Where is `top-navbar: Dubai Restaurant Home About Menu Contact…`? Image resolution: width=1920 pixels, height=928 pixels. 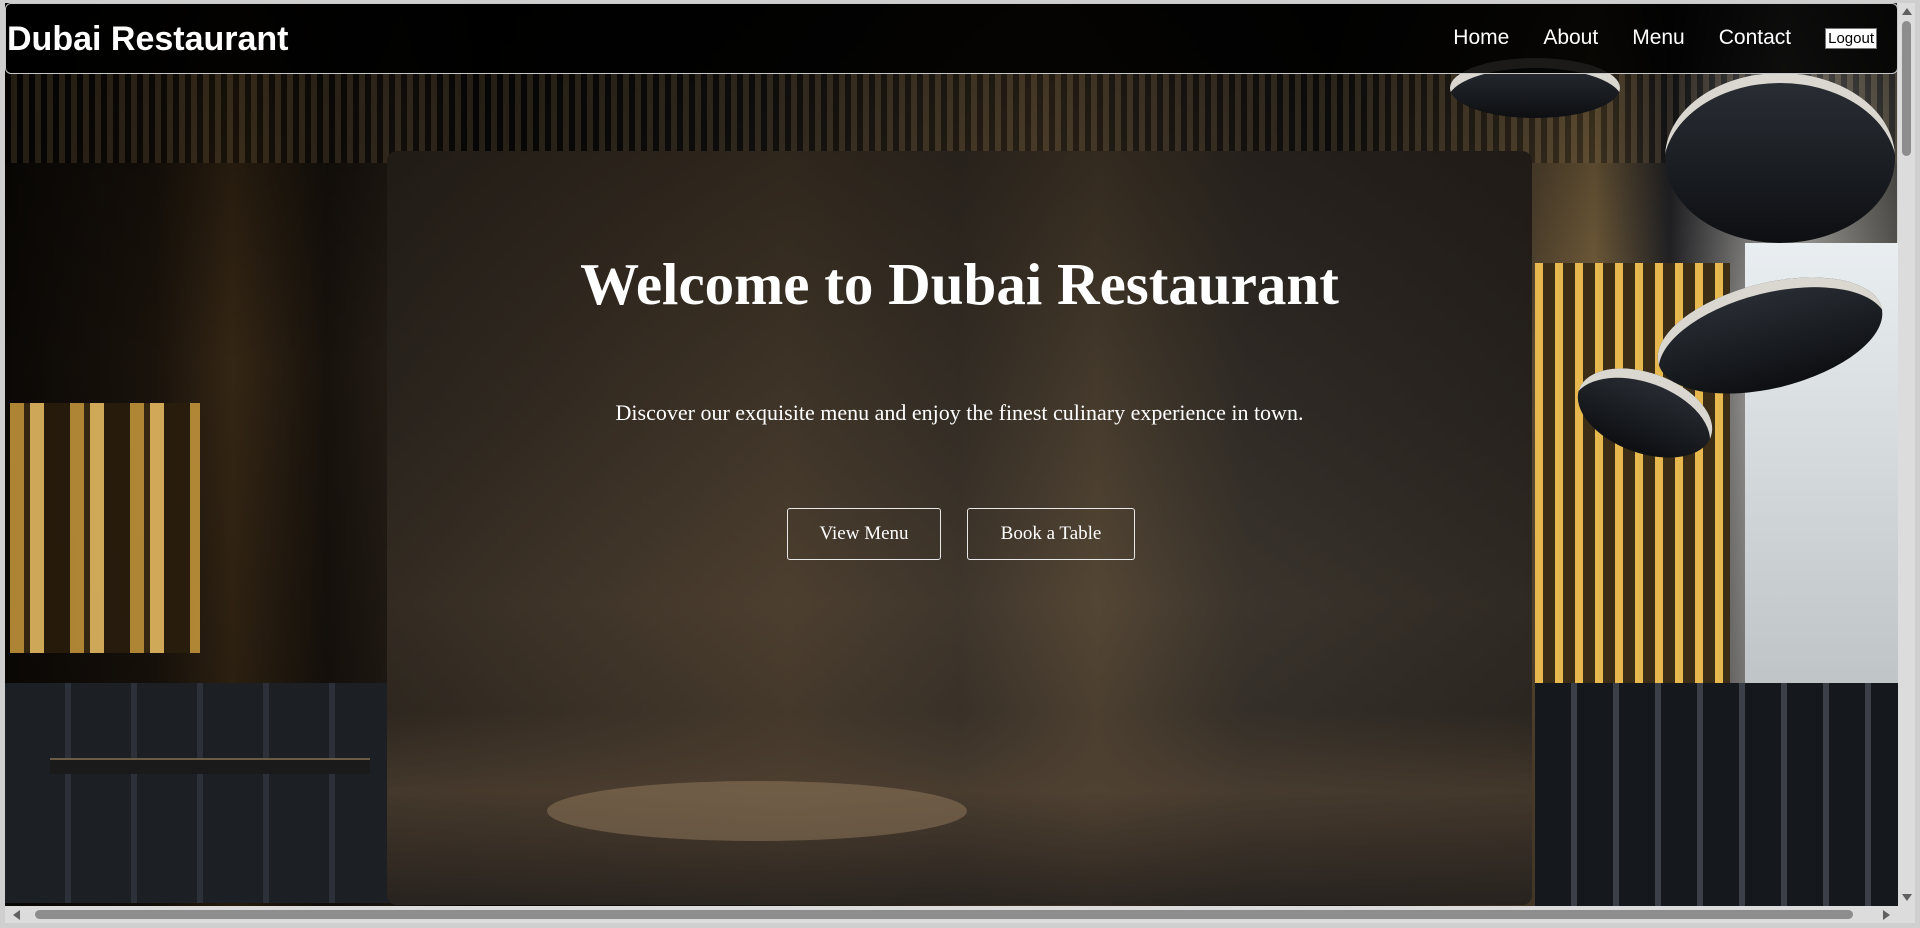 top-navbar: Dubai Restaurant Home About Menu Contact… is located at coordinates (951, 38).